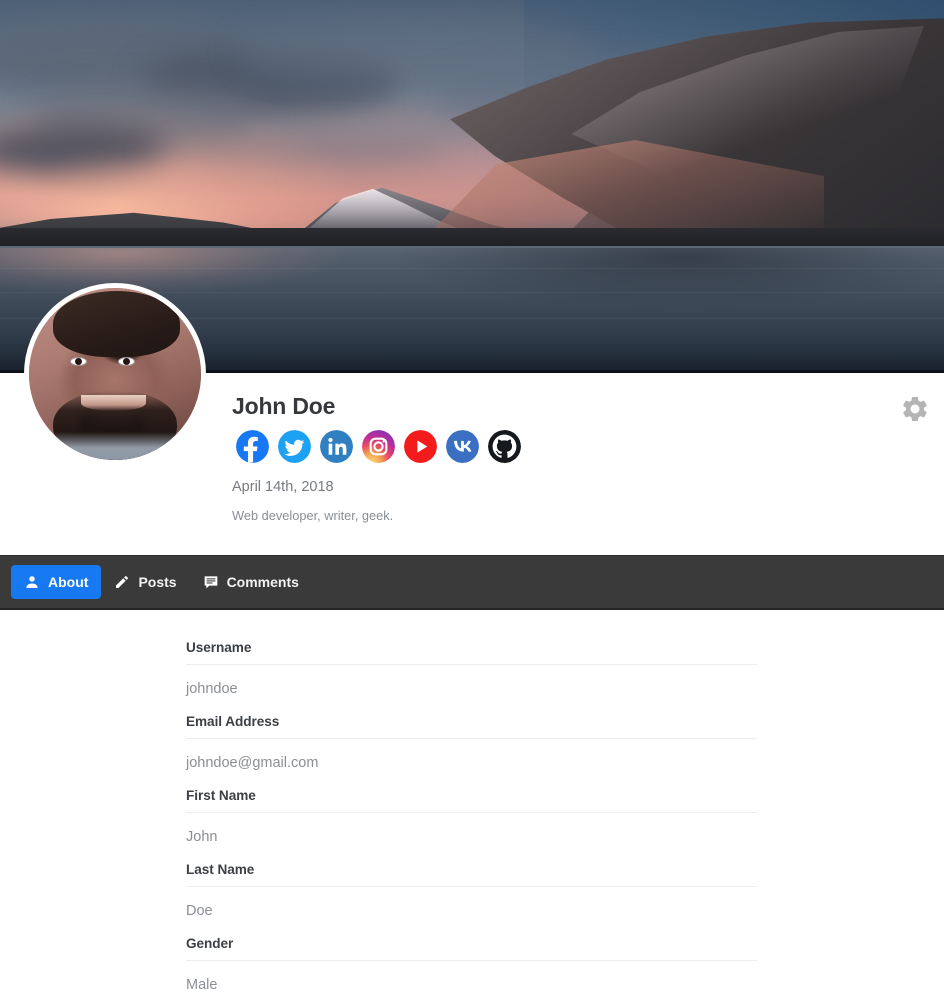  I want to click on field-gender: Gender Male, so click(471, 964).